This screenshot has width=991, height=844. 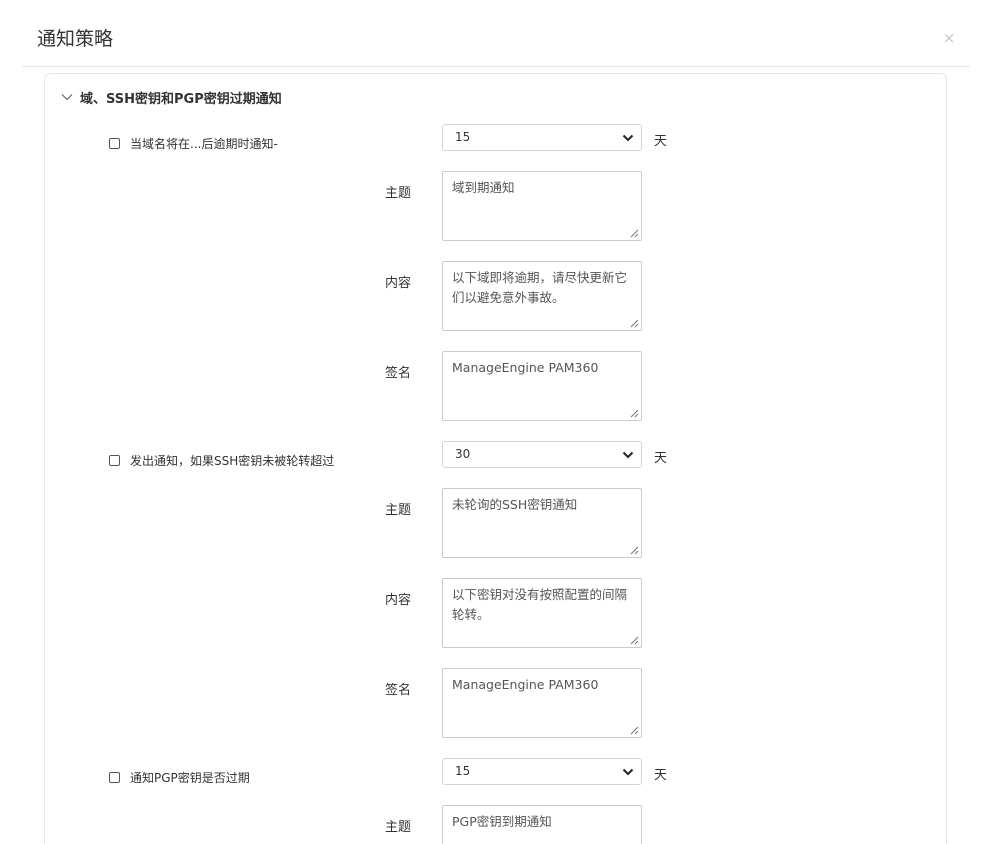 I want to click on domain-expiry-days-select: 15, so click(x=542, y=137).